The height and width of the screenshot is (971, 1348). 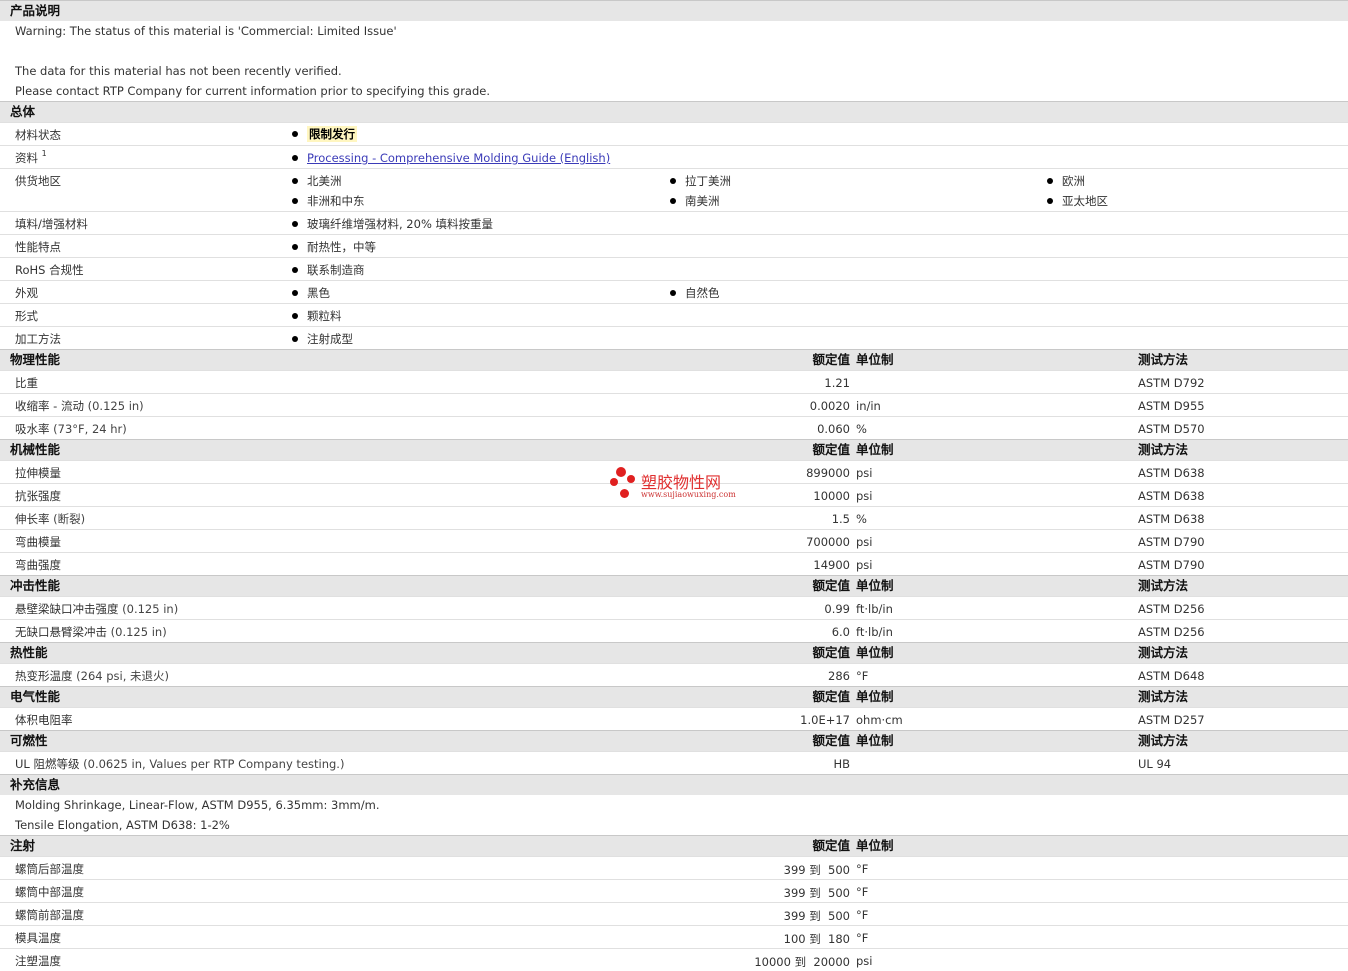 What do you see at coordinates (874, 632) in the screenshot?
I see `property-unit: ft·lb/in` at bounding box center [874, 632].